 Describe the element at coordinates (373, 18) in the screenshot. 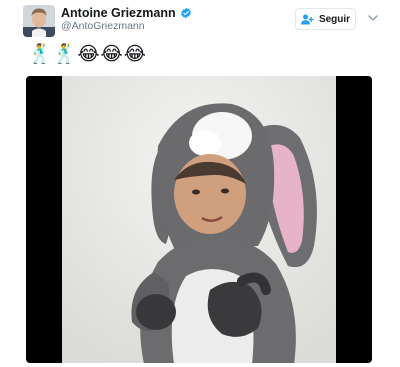

I see `chevron-down-icon` at that location.